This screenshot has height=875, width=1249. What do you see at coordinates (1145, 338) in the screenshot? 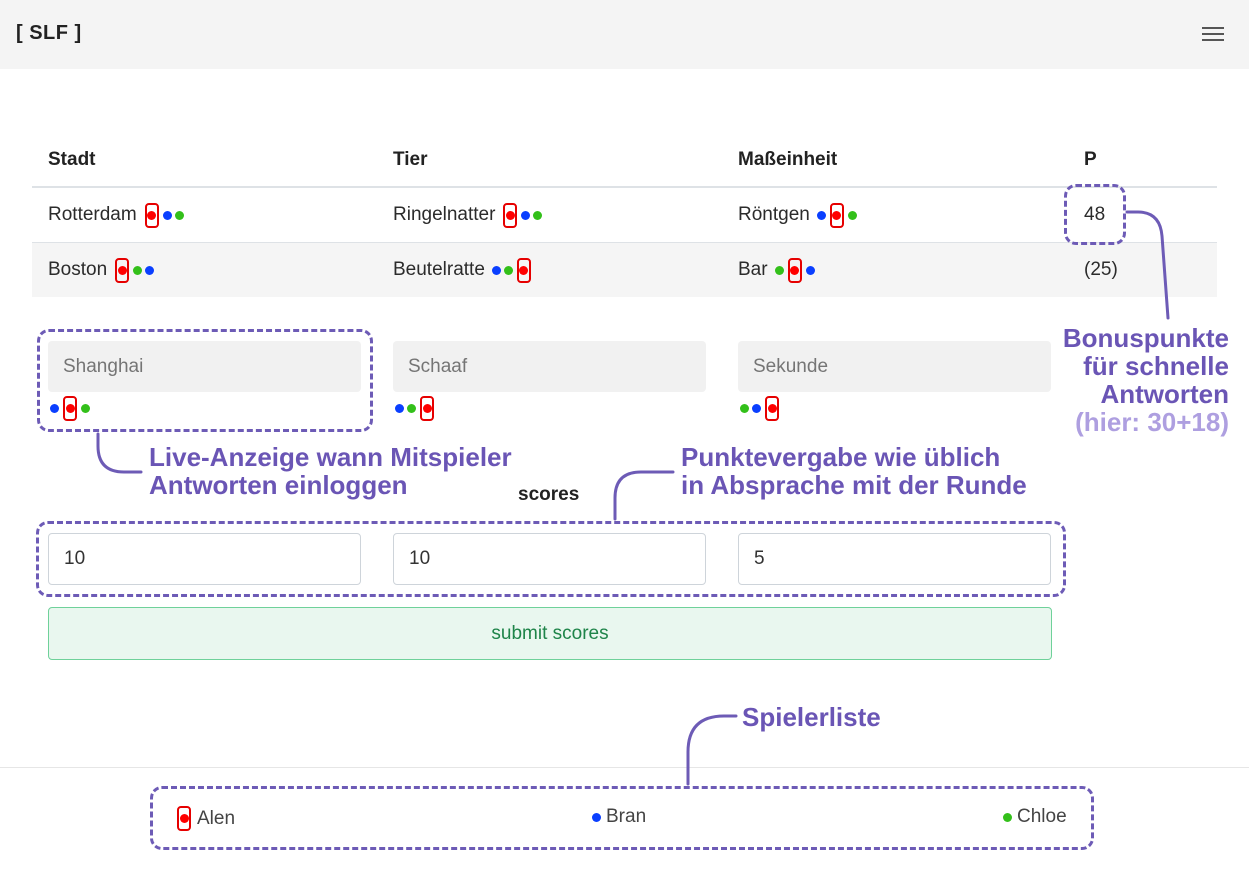
I see `note-line: Bonuspunkte` at bounding box center [1145, 338].